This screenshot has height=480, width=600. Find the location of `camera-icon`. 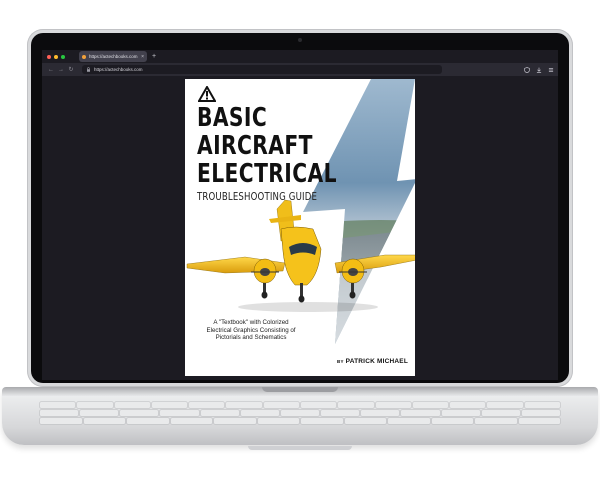

camera-icon is located at coordinates (300, 40).